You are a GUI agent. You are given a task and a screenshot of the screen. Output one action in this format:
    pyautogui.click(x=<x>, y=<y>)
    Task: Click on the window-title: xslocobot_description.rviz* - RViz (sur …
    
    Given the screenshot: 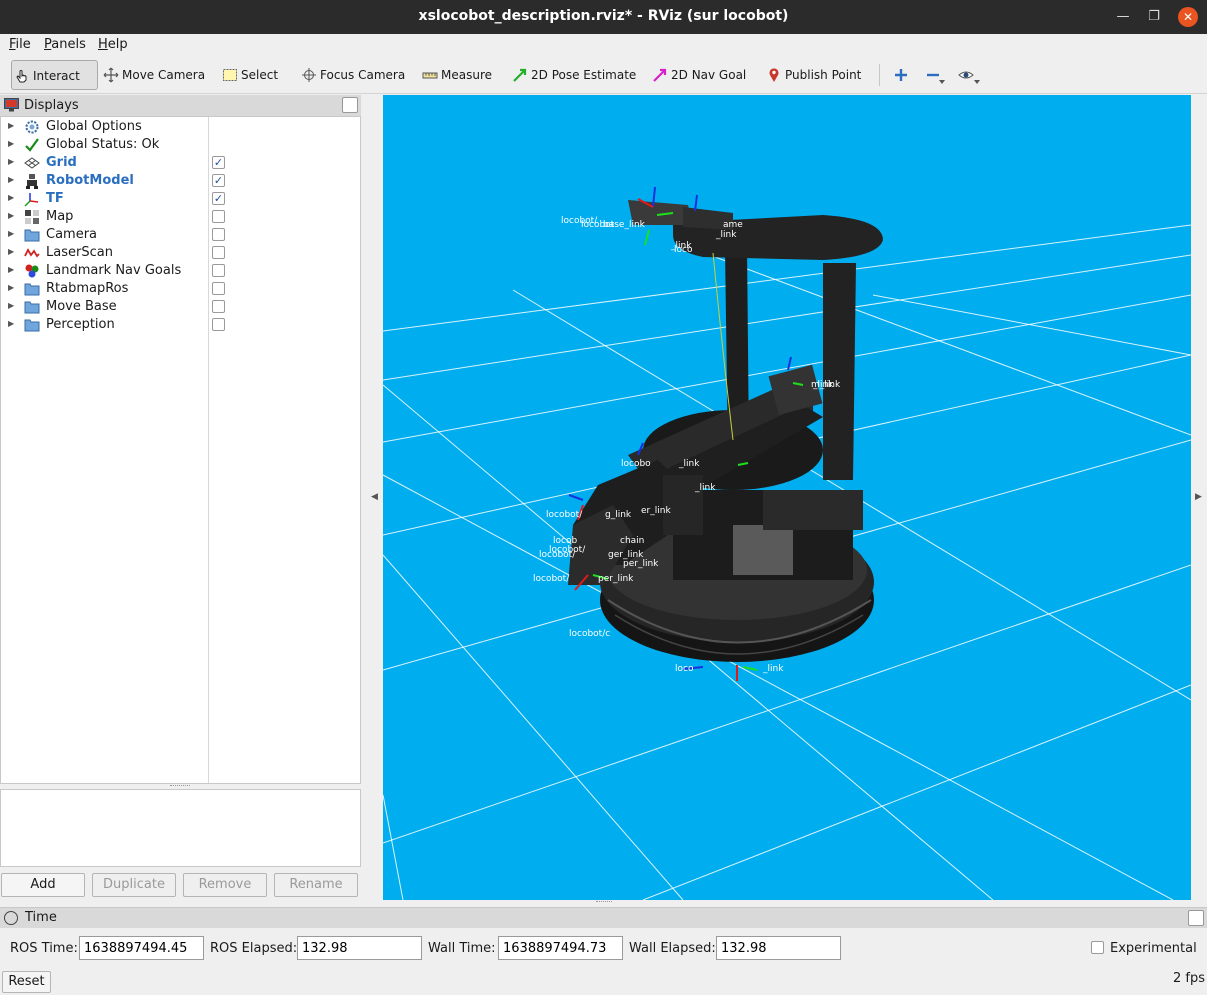 What is the action you would take?
    pyautogui.click(x=603, y=16)
    